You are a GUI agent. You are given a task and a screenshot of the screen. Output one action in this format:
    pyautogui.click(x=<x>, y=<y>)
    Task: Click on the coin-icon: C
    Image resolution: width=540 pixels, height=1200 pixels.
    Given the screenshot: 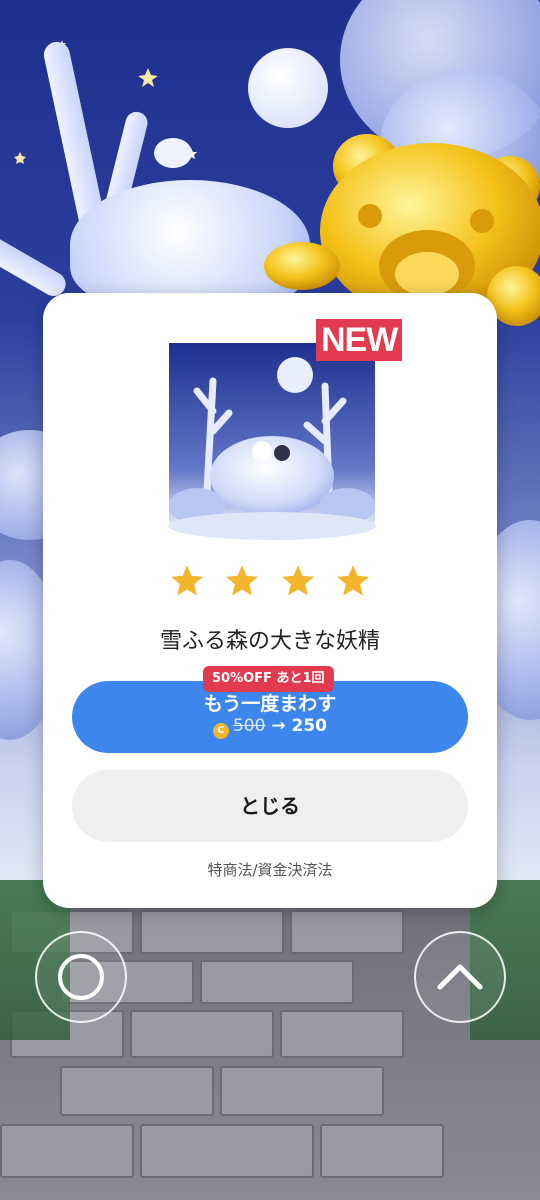 What is the action you would take?
    pyautogui.click(x=220, y=731)
    